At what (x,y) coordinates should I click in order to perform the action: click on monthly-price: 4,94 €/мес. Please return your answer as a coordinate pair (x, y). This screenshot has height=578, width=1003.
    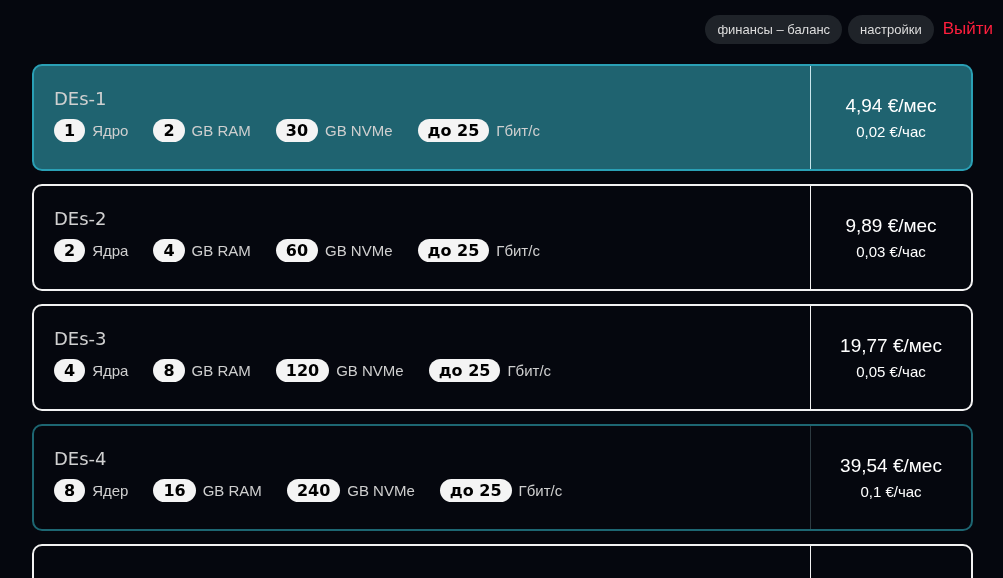
    Looking at the image, I should click on (891, 106).